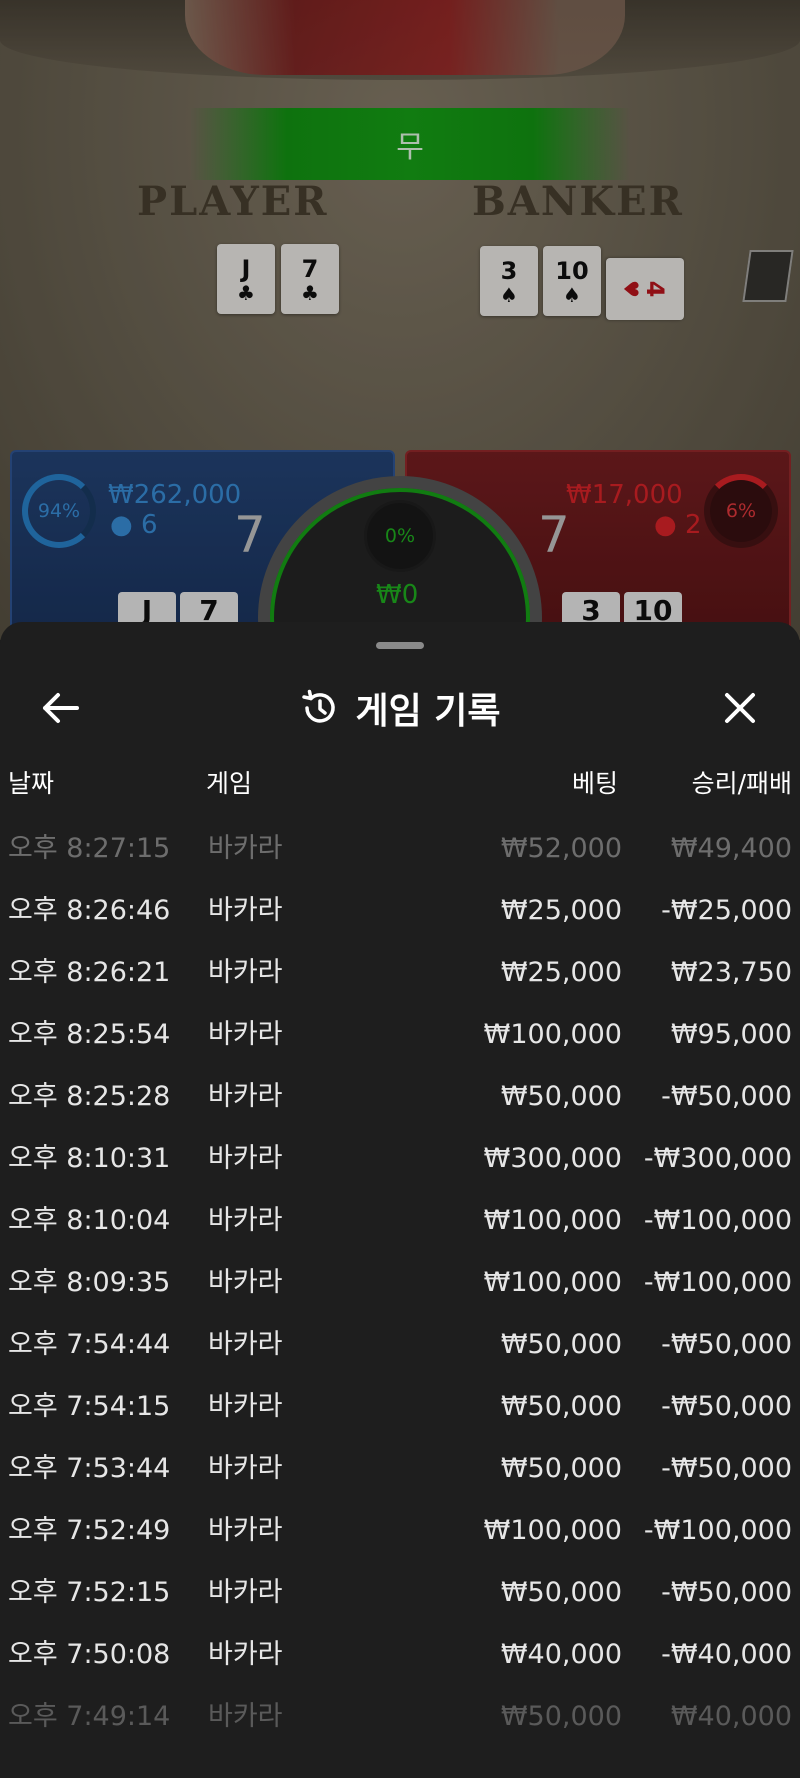 The image size is (800, 1778). I want to click on history-row: 오후 7:52:49 바카라 ₩100,000 -₩100,000, so click(400, 1531).